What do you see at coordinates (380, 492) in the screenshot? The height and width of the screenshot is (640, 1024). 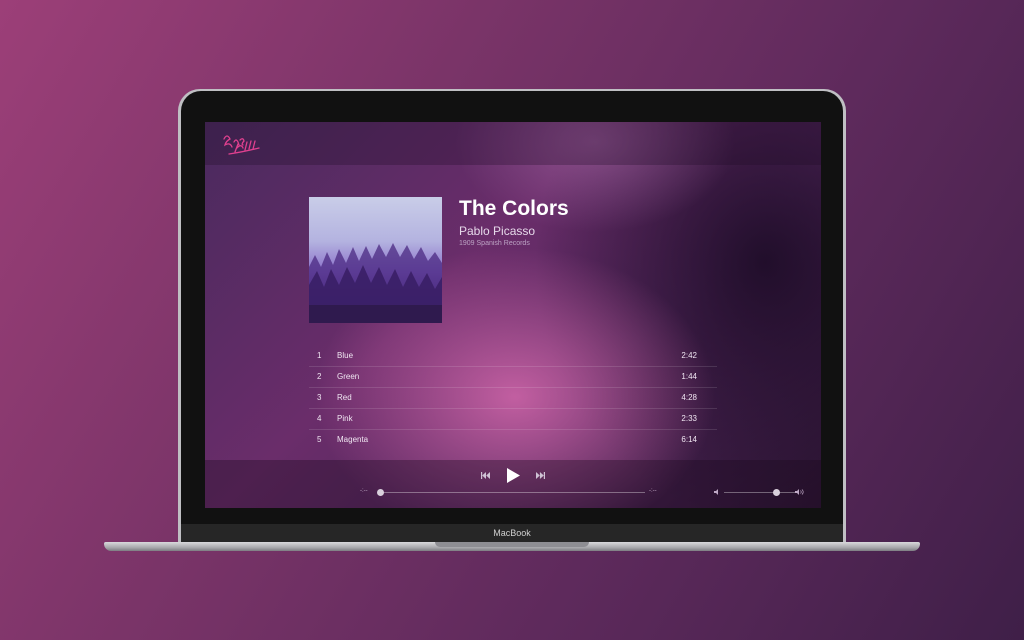 I see `progress-handle` at bounding box center [380, 492].